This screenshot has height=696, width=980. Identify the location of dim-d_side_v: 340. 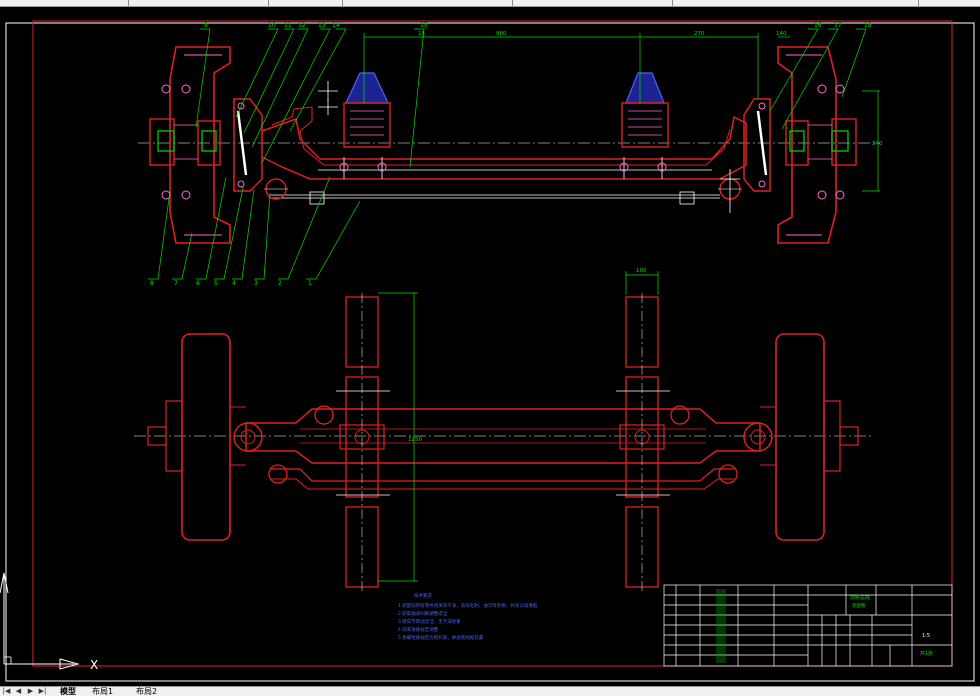
(877, 144).